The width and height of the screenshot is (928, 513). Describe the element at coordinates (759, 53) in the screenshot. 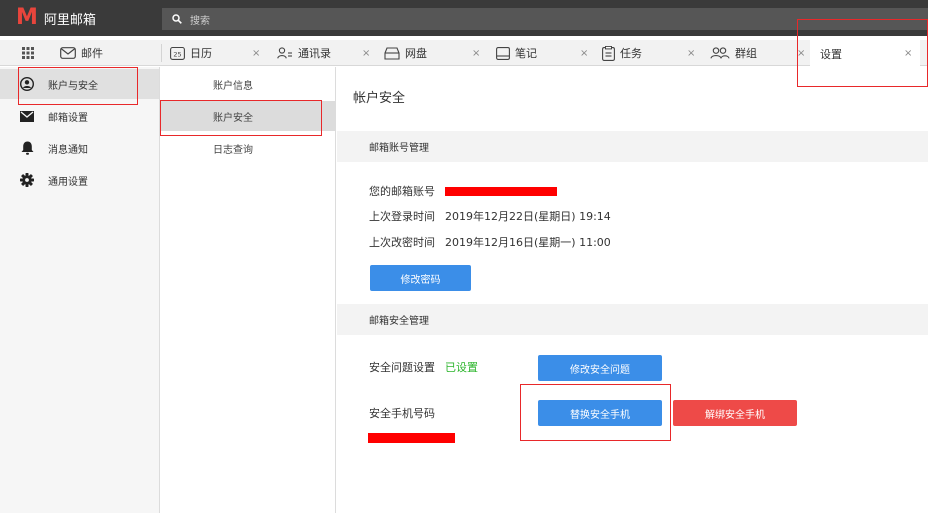

I see `tab-groups: 群组 ×` at that location.